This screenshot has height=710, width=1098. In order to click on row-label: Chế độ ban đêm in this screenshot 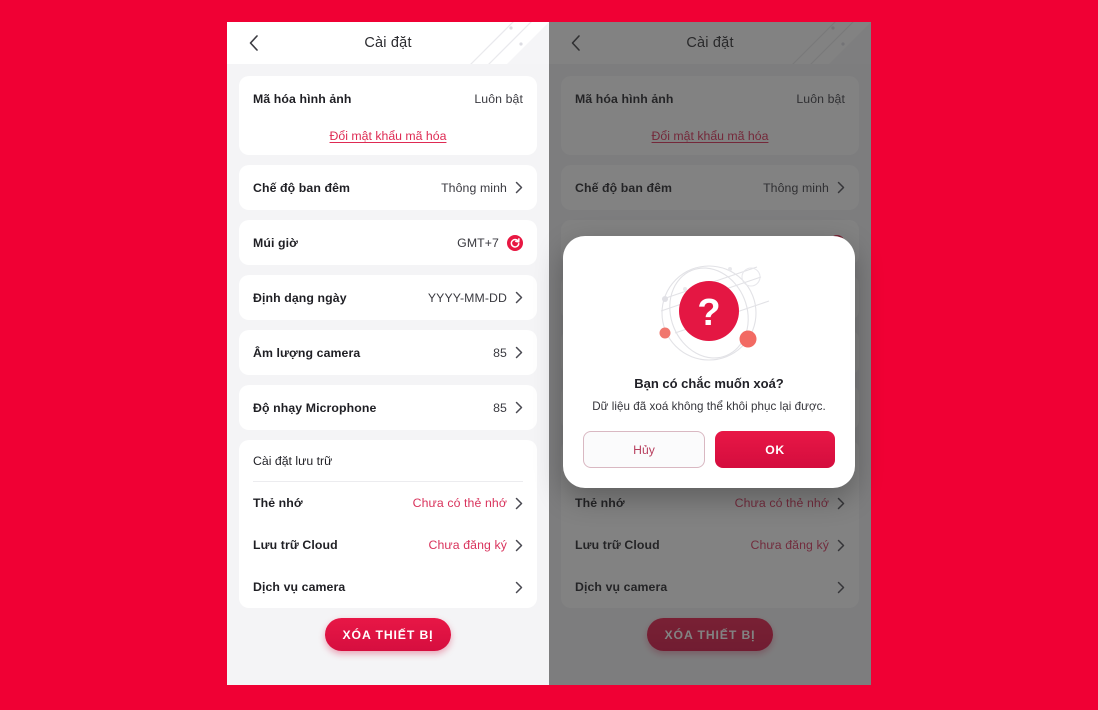, I will do `click(302, 187)`.